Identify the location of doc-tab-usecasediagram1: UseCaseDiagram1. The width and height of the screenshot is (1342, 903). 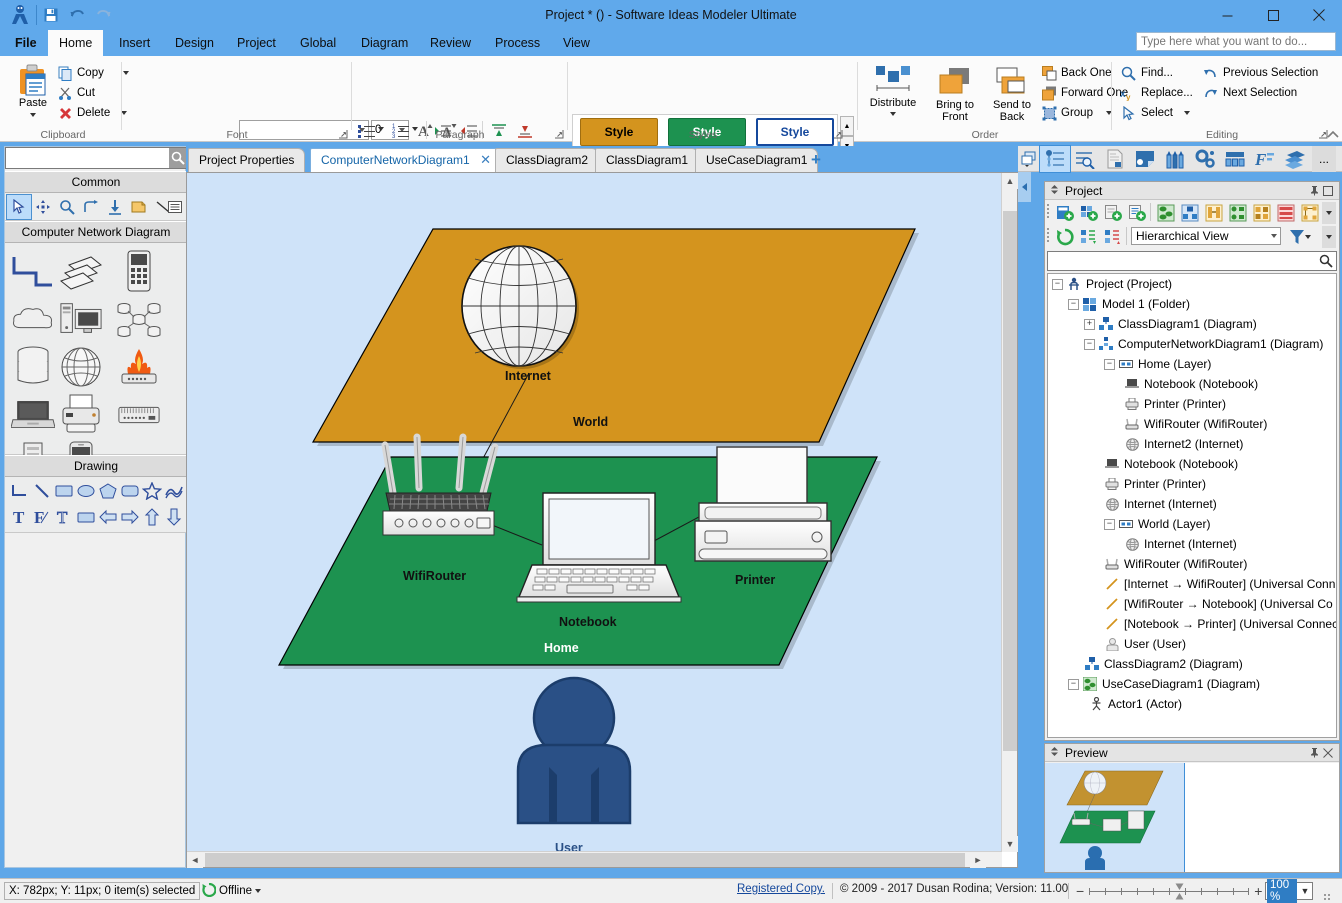
(757, 160).